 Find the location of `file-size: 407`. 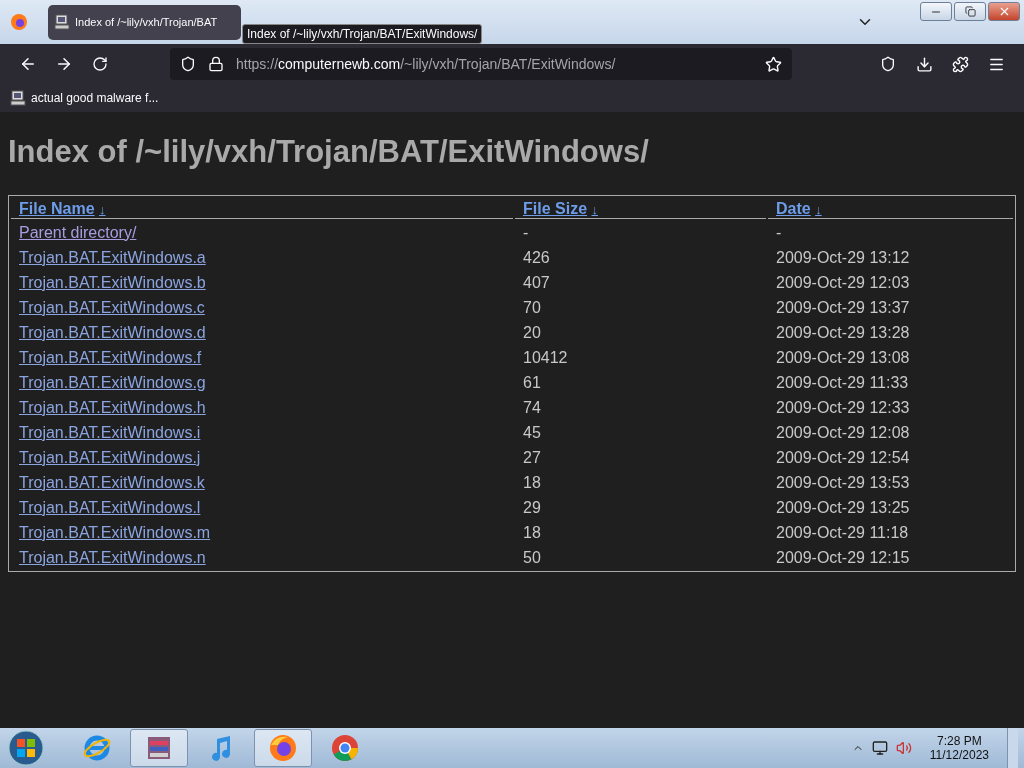

file-size: 407 is located at coordinates (536, 282).